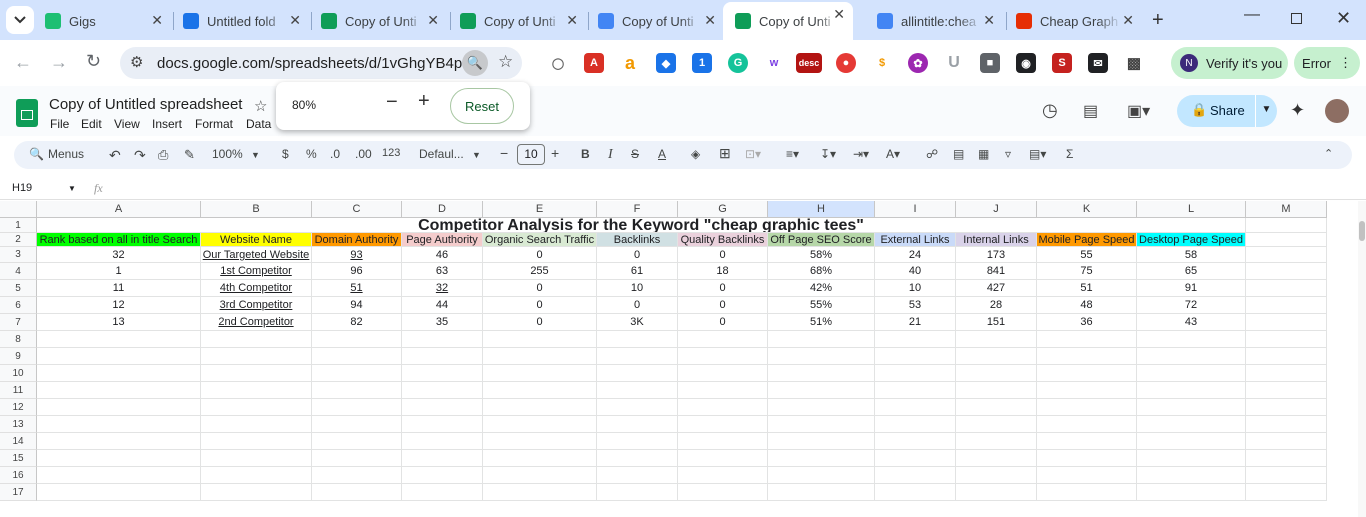 The image size is (1366, 517). I want to click on data-cell: 42%, so click(821, 288).